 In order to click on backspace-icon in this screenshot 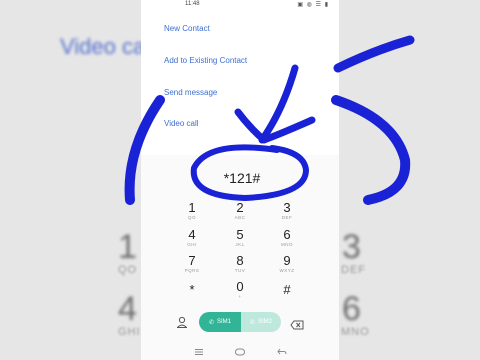, I will do `click(297, 323)`.